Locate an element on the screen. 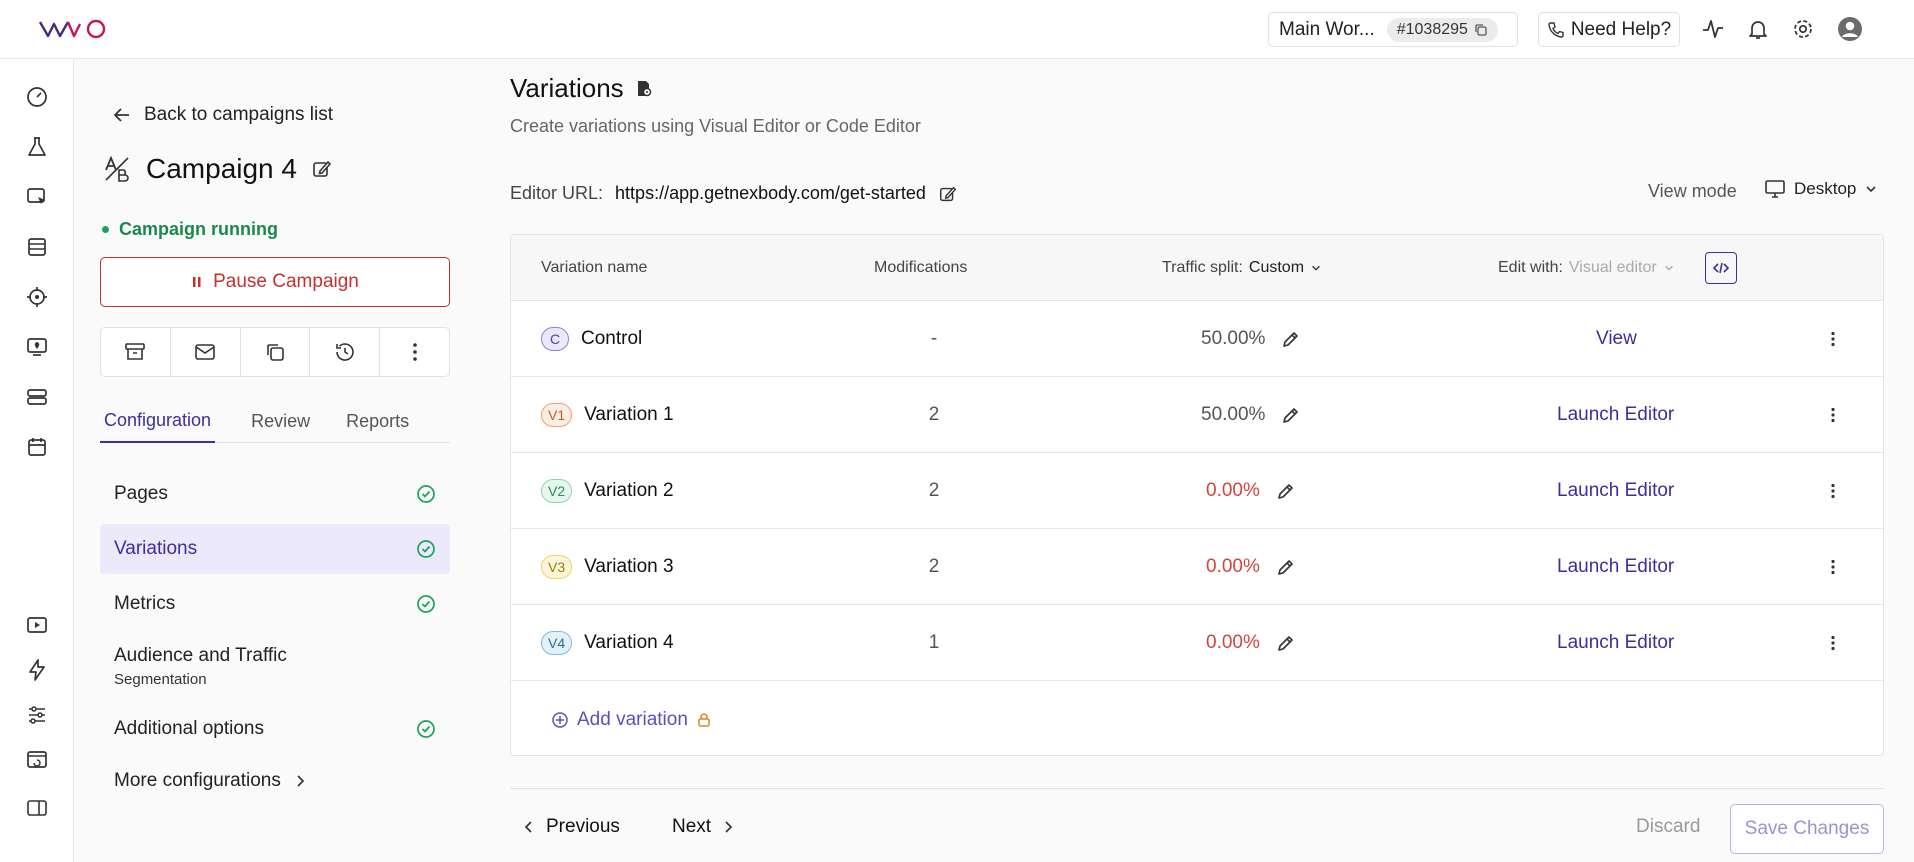  view-button: View is located at coordinates (1616, 339).